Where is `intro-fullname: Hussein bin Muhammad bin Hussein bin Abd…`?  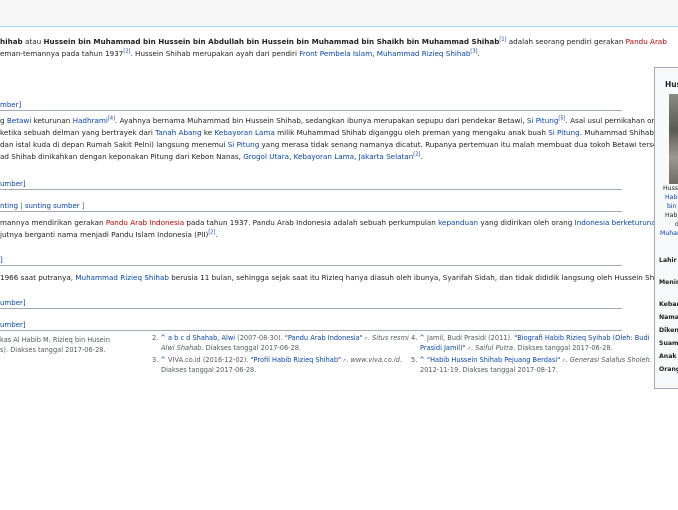 intro-fullname: Hussein bin Muhammad bin Hussein bin Abd… is located at coordinates (271, 41).